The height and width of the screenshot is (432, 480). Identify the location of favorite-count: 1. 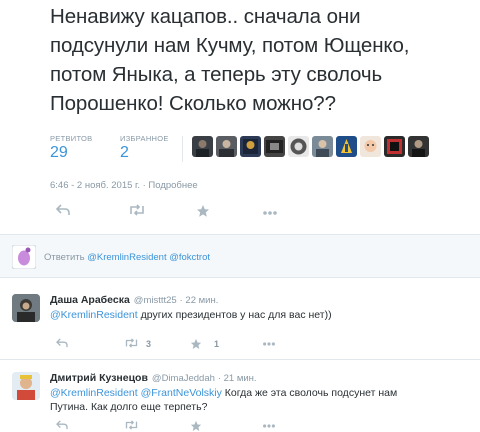
(217, 344).